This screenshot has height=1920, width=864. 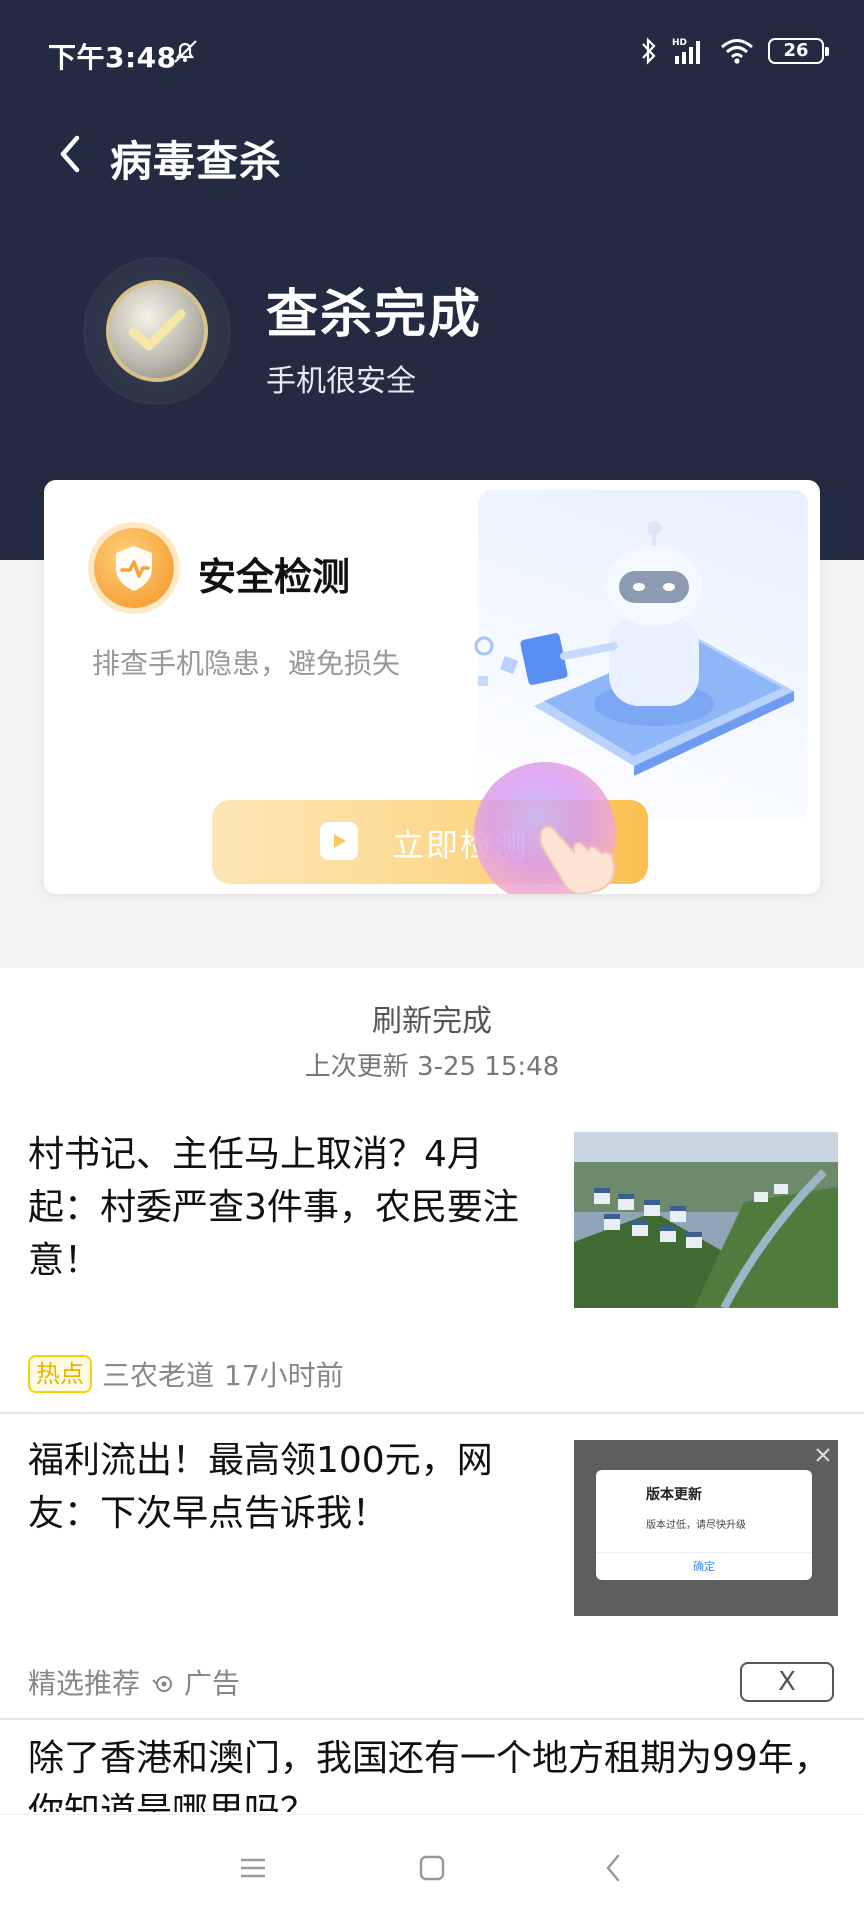 I want to click on wifi-icon, so click(x=737, y=51).